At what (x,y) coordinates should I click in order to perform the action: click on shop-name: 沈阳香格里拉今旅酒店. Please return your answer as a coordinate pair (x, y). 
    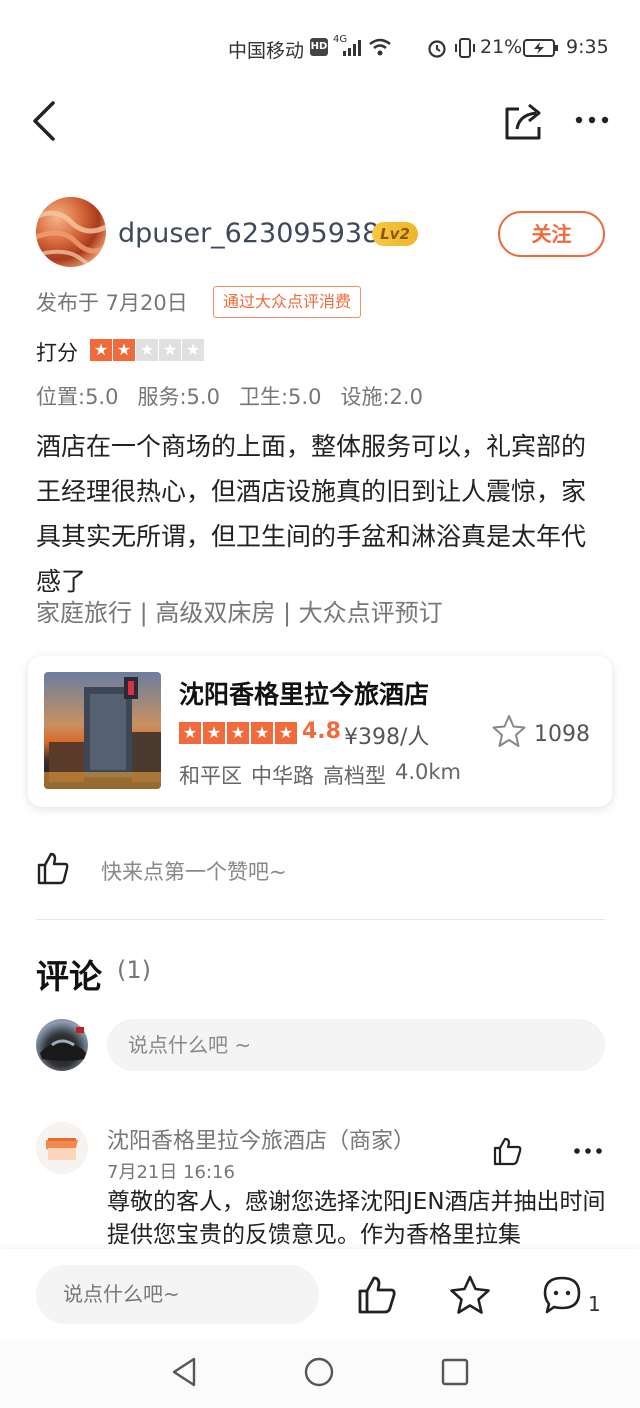
    Looking at the image, I should click on (304, 693).